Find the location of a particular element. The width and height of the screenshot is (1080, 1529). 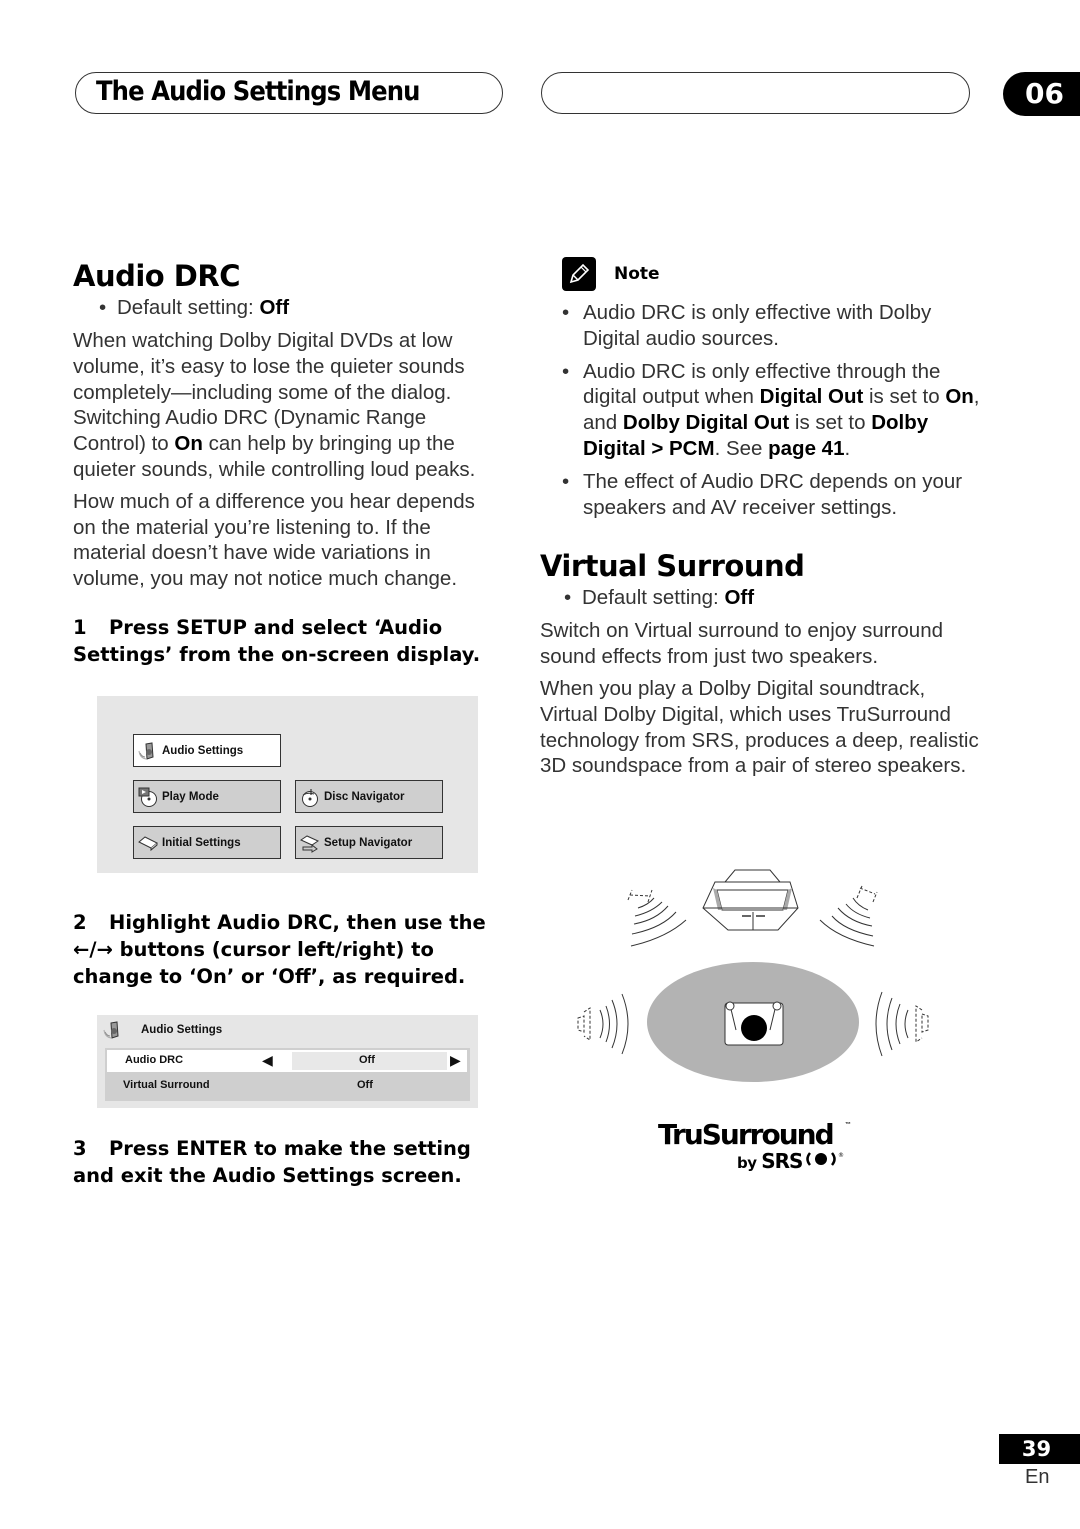

step-number: 3 is located at coordinates (80, 1148).